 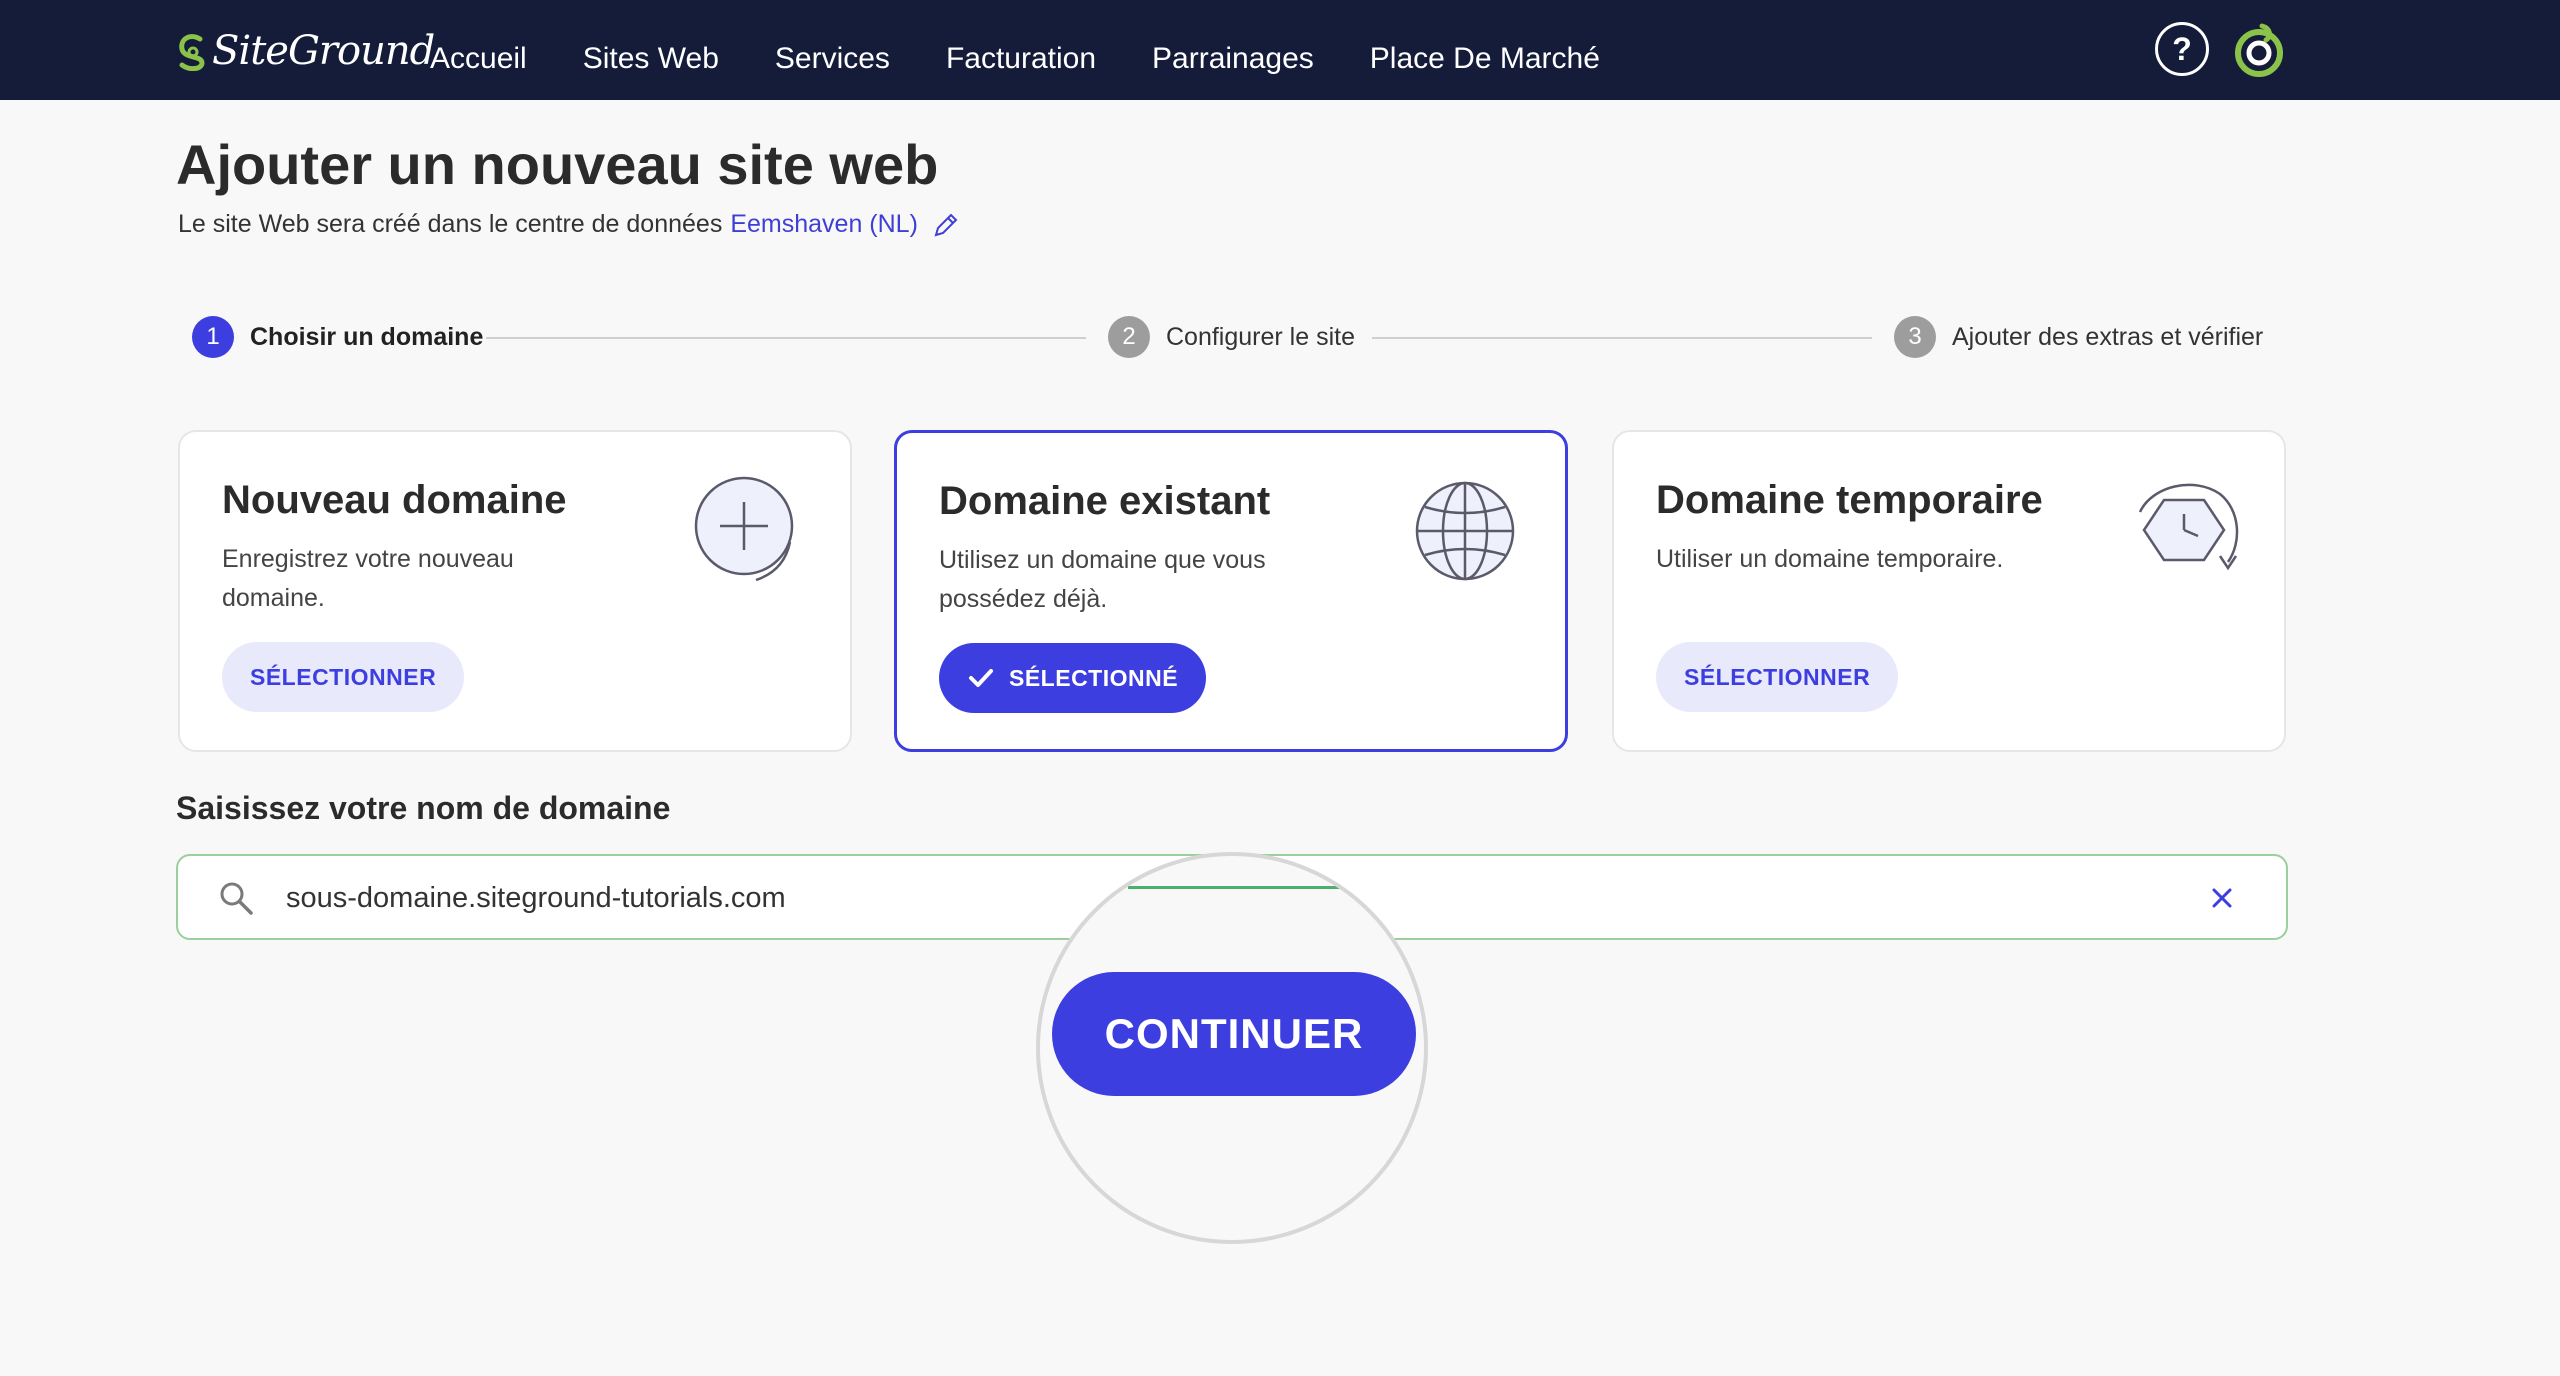 I want to click on step-number: 1, so click(x=213, y=337).